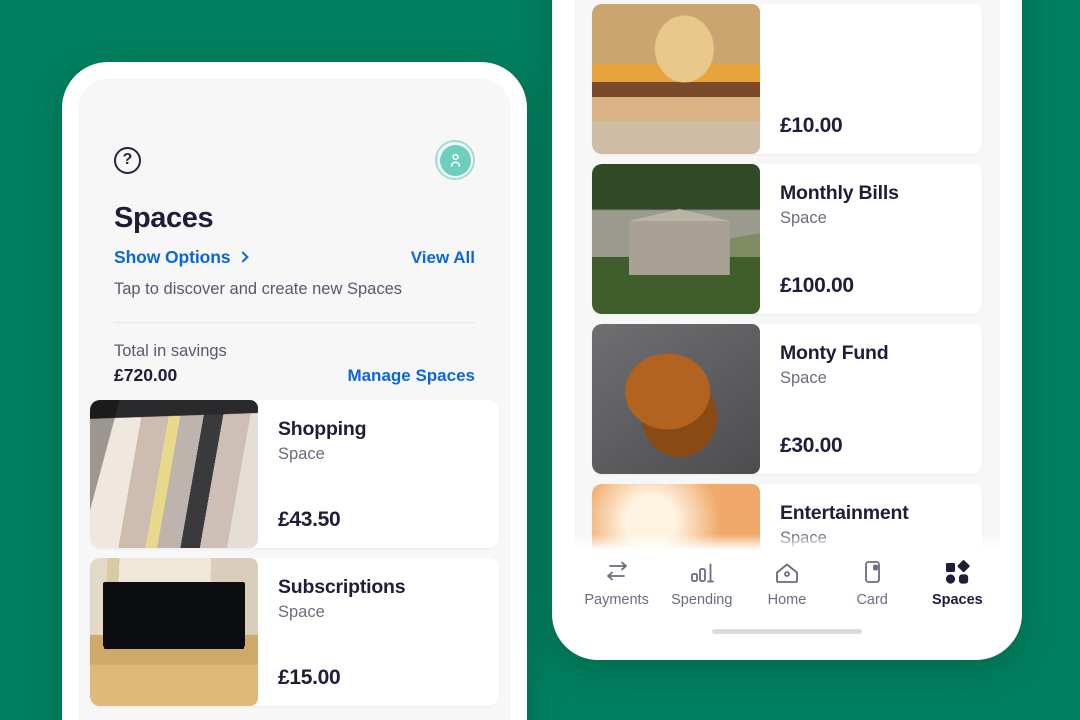 The width and height of the screenshot is (1080, 720). I want to click on home-indicator, so click(787, 631).